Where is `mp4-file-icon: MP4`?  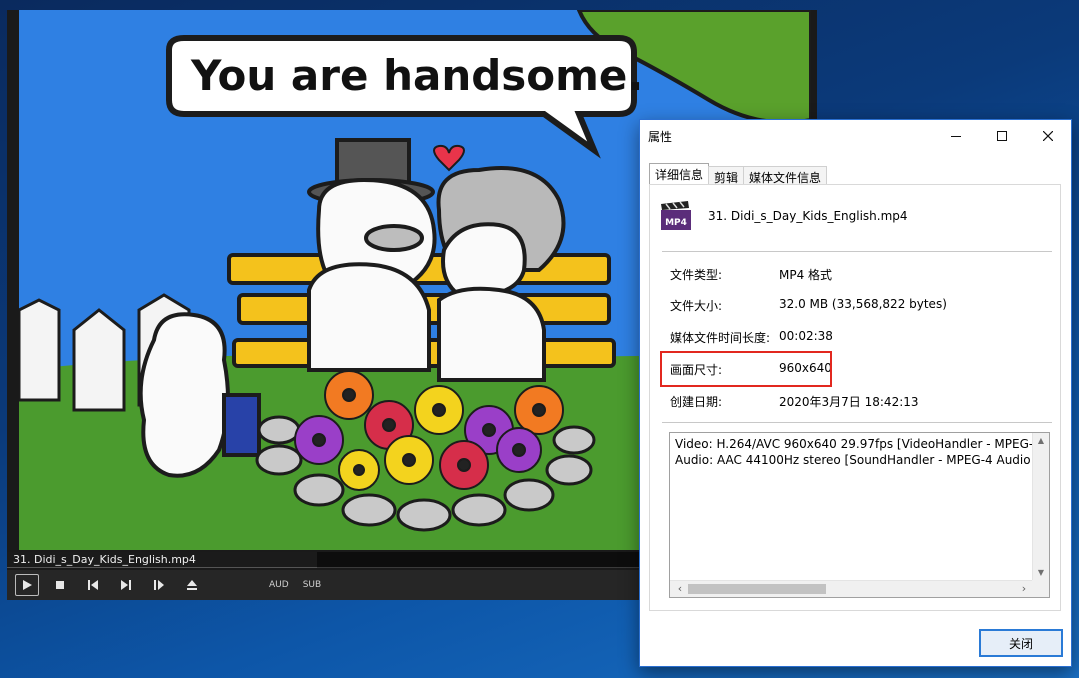 mp4-file-icon: MP4 is located at coordinates (676, 215).